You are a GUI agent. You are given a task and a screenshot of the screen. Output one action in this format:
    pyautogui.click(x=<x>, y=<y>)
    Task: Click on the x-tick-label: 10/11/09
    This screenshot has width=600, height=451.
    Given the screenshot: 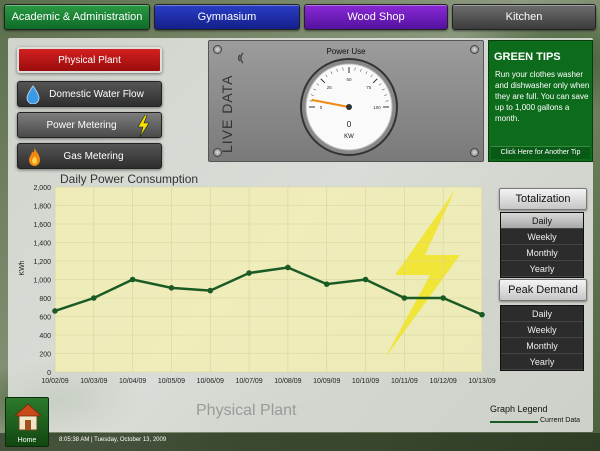 What is the action you would take?
    pyautogui.click(x=404, y=381)
    